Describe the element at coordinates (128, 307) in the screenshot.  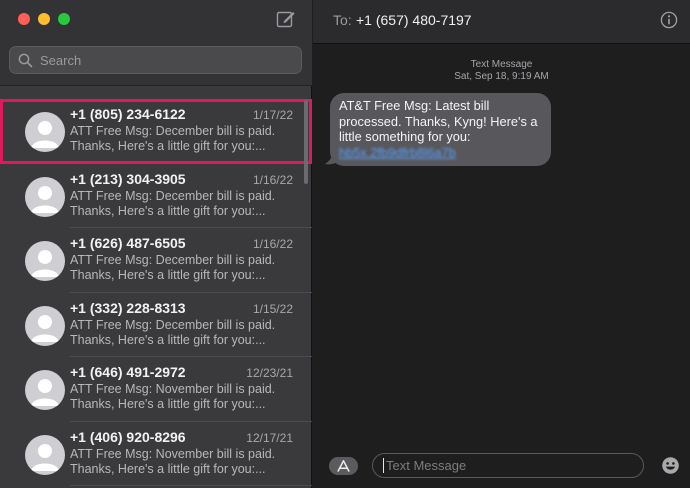
I see `conversation-name: +1 (332) 228-8313` at that location.